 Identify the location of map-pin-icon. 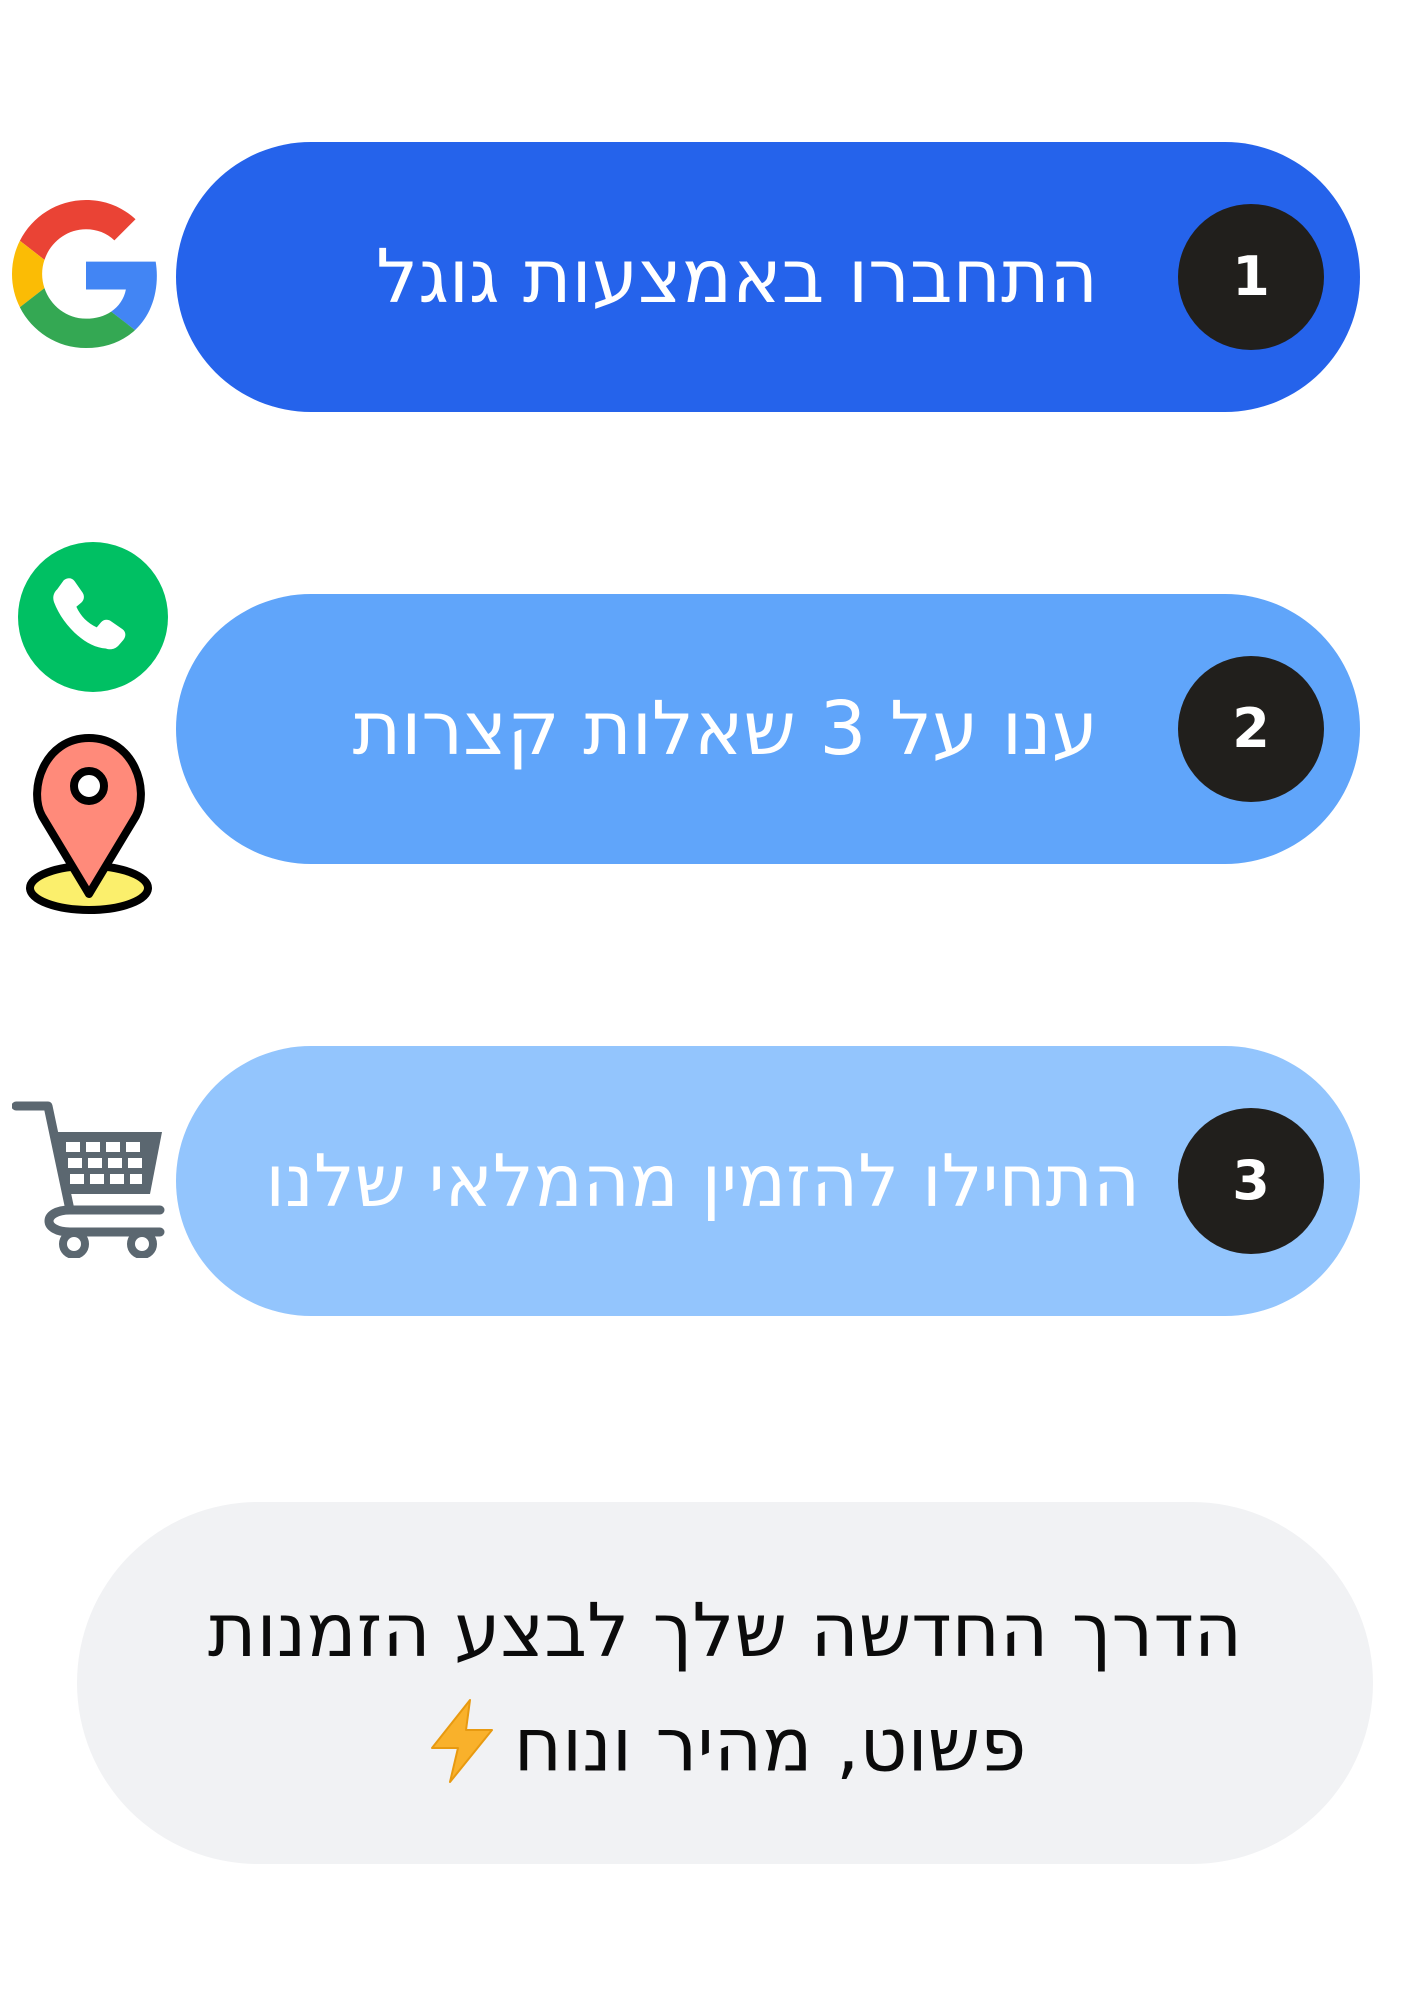
(89, 823).